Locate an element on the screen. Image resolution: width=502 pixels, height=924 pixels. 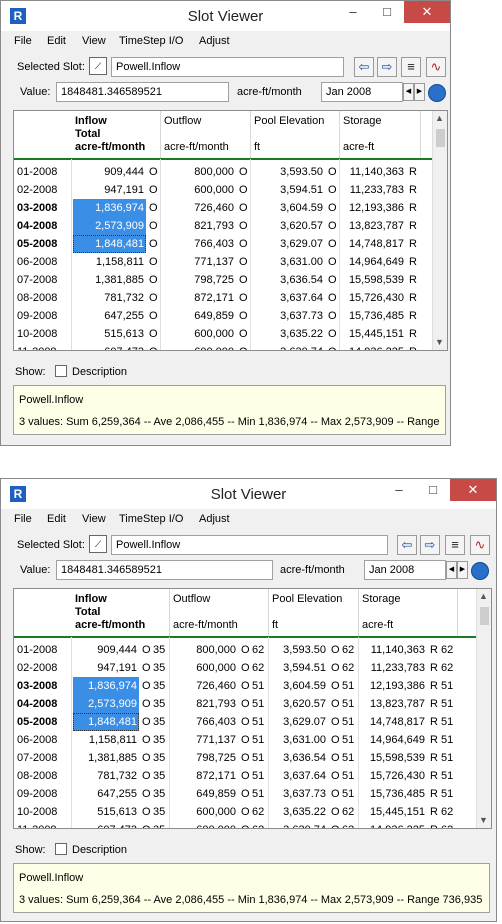
table-cell-outflow: 800,000 is located at coordinates (204, 650).